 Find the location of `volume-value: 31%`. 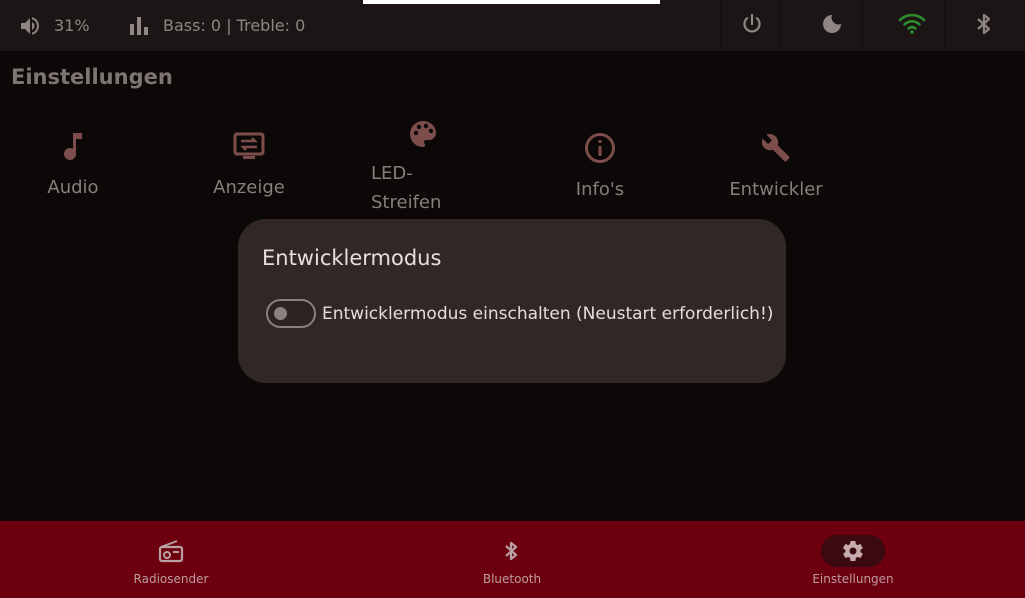

volume-value: 31% is located at coordinates (72, 25).